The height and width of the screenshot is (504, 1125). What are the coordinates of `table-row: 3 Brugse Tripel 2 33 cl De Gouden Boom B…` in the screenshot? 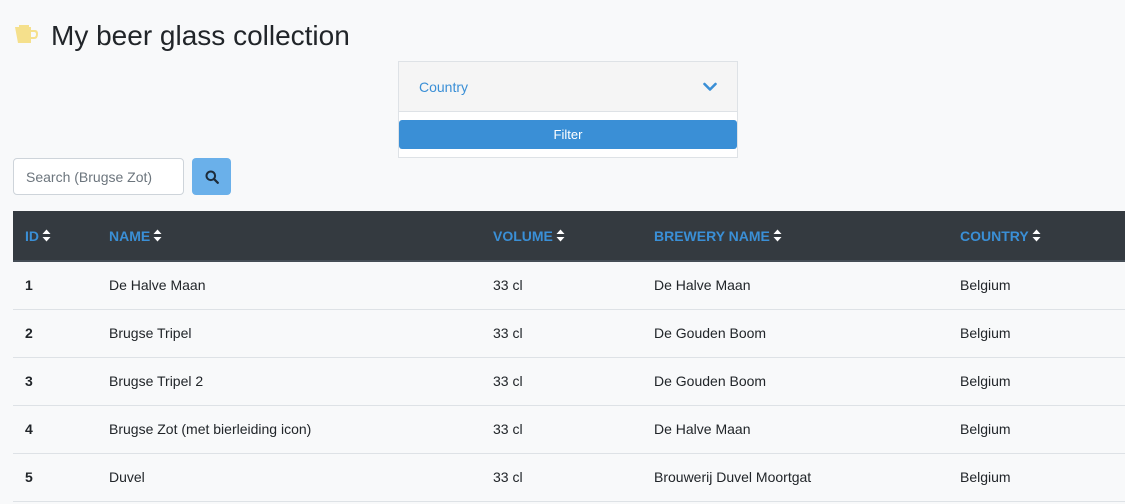 It's located at (569, 381).